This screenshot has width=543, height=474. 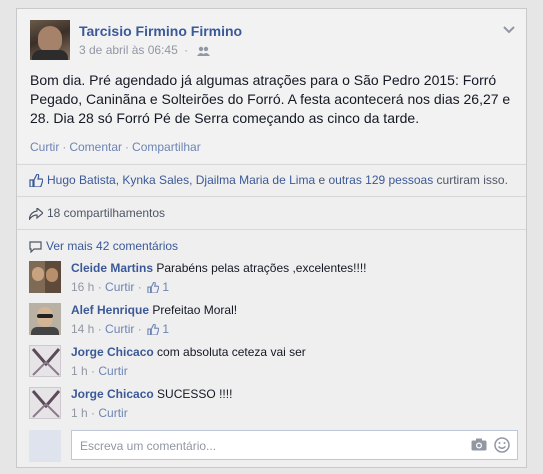 What do you see at coordinates (110, 310) in the screenshot?
I see `commenter-name: Alef Henrique` at bounding box center [110, 310].